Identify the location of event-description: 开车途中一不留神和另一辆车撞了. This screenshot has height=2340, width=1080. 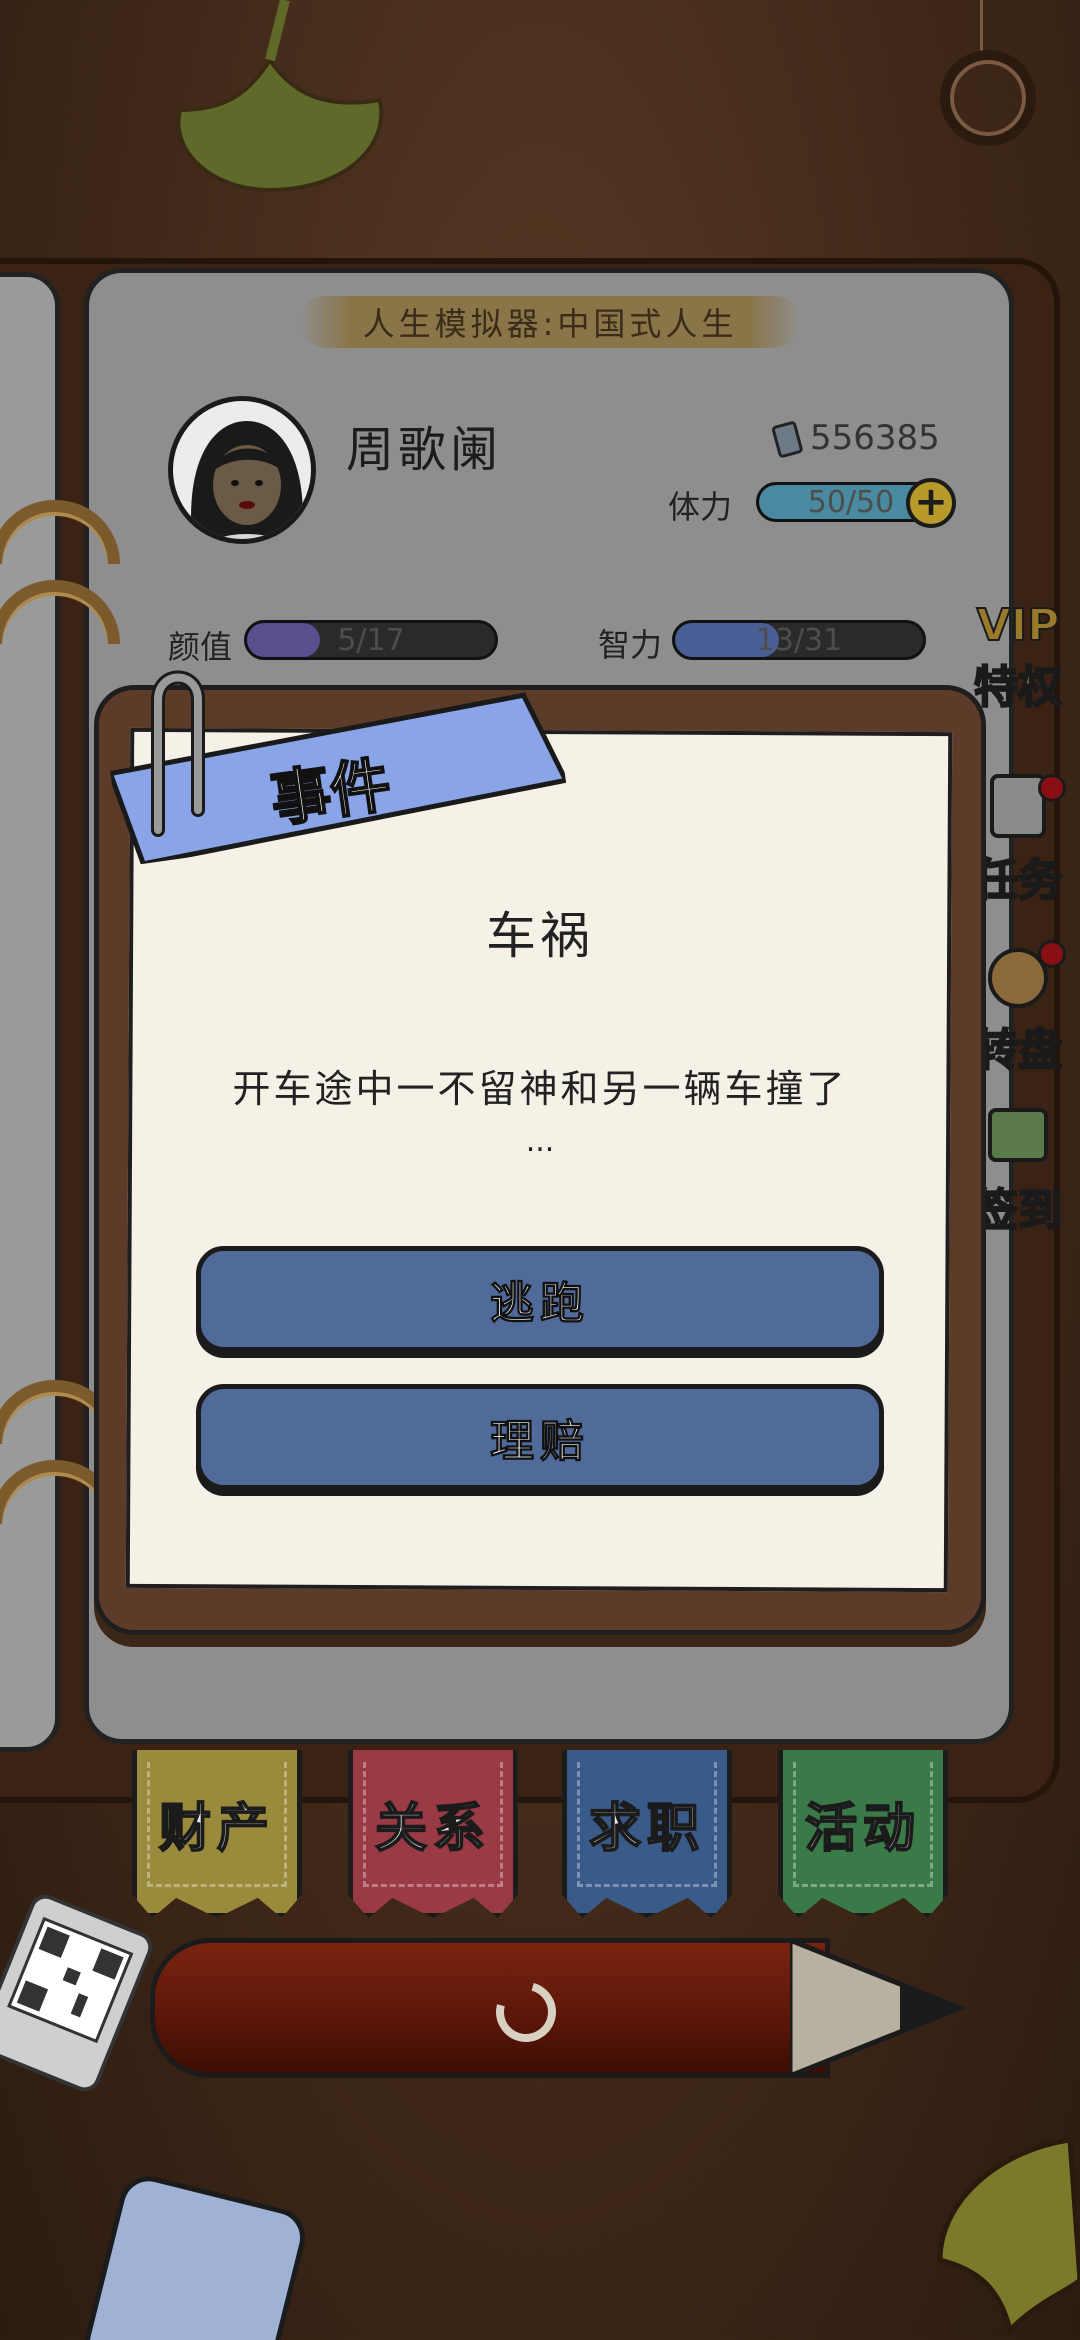
(540, 1089).